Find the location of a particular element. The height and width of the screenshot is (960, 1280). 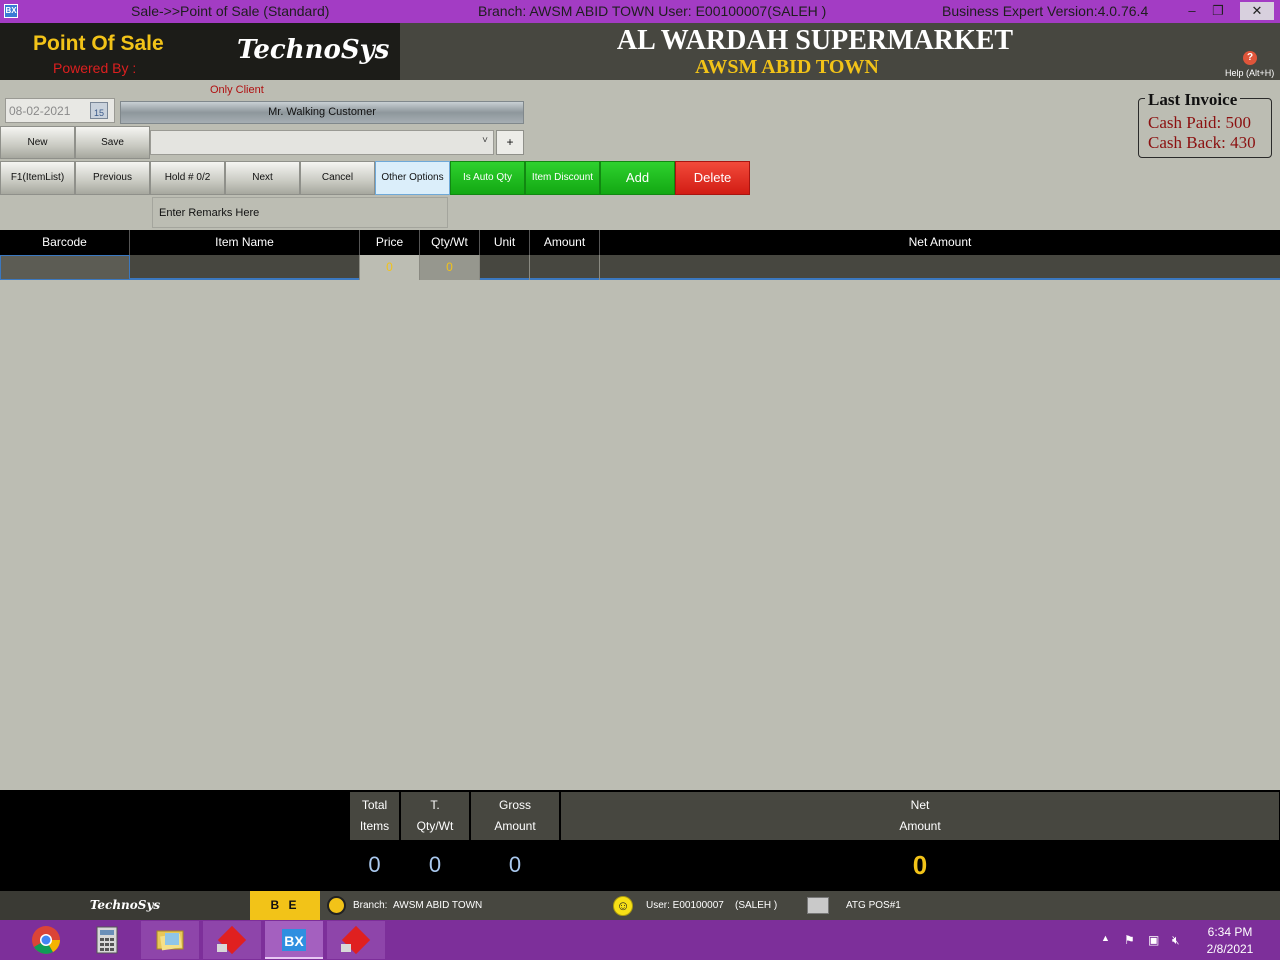

remarks-input: Enter Remarks Here is located at coordinates (300, 212).